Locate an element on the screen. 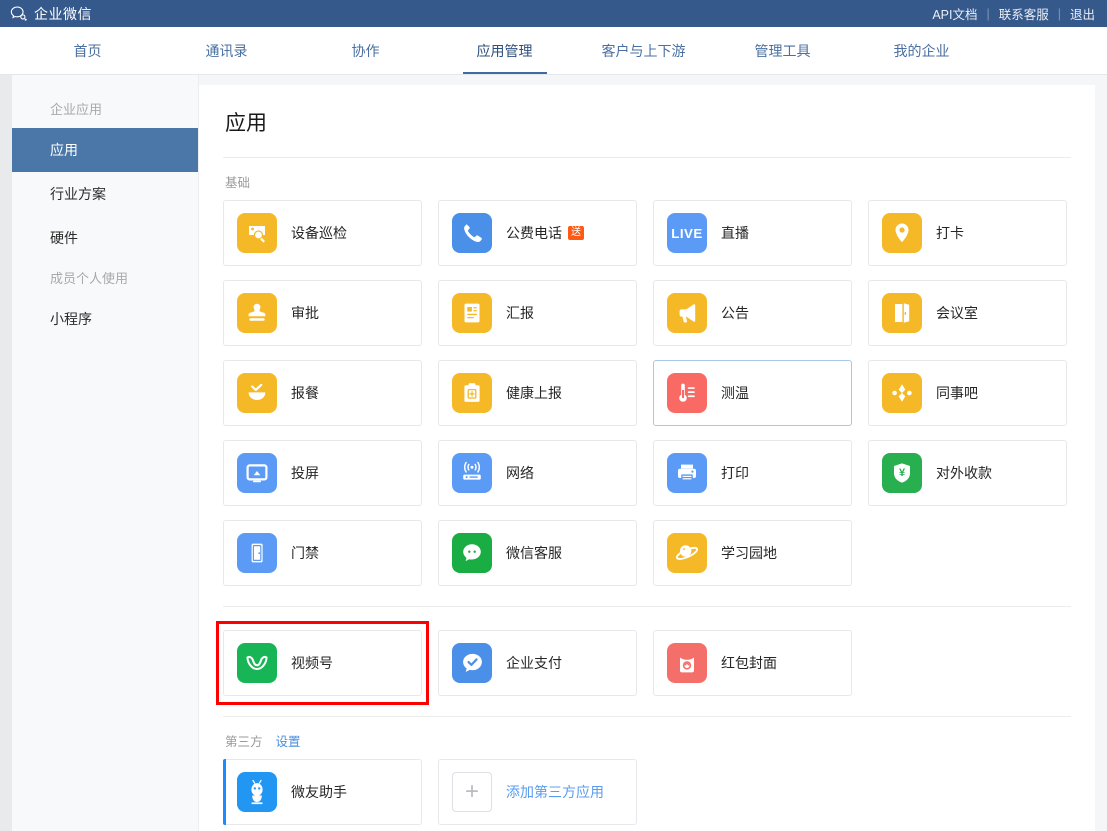 The height and width of the screenshot is (831, 1107). app-card: 健康上报 is located at coordinates (537, 393).